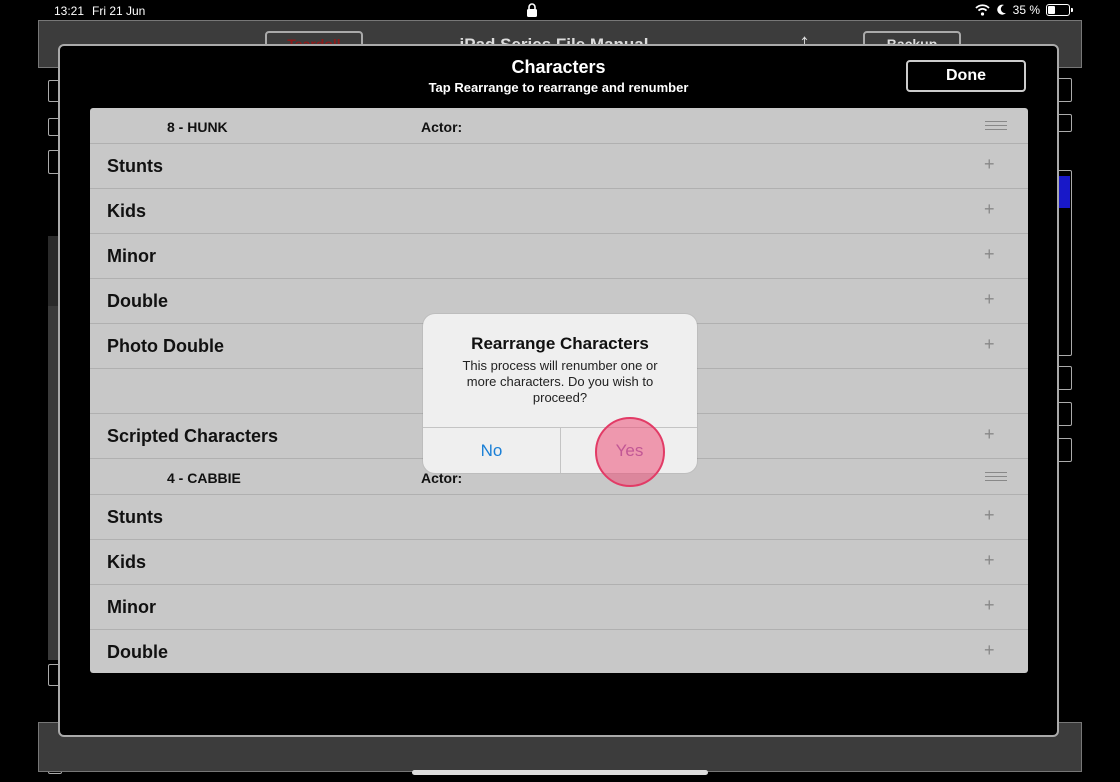 The width and height of the screenshot is (1120, 782). Describe the element at coordinates (119, 11) in the screenshot. I see `status-date: Fri 21 Jun` at that location.